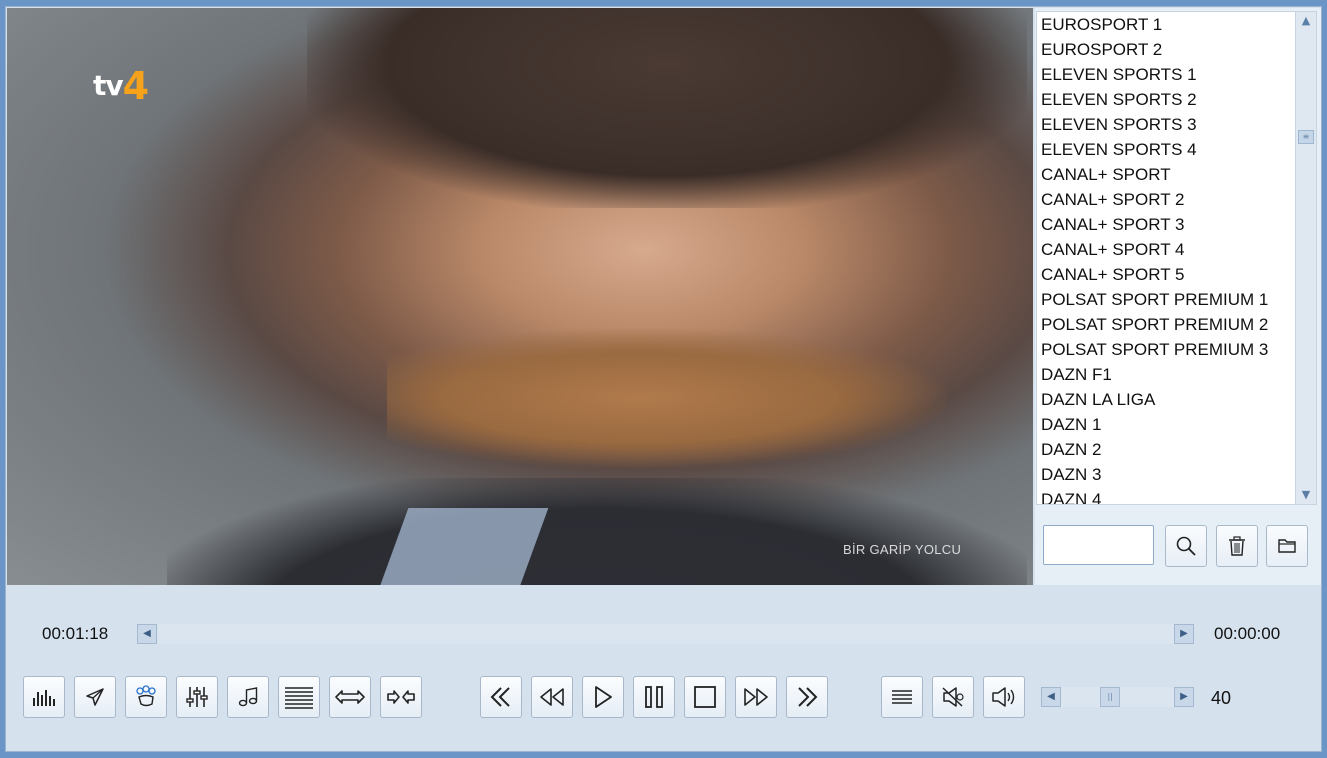  Describe the element at coordinates (1166, 324) in the screenshot. I see `channel-list-item: POLSAT SPORT PREMIUM 2` at that location.